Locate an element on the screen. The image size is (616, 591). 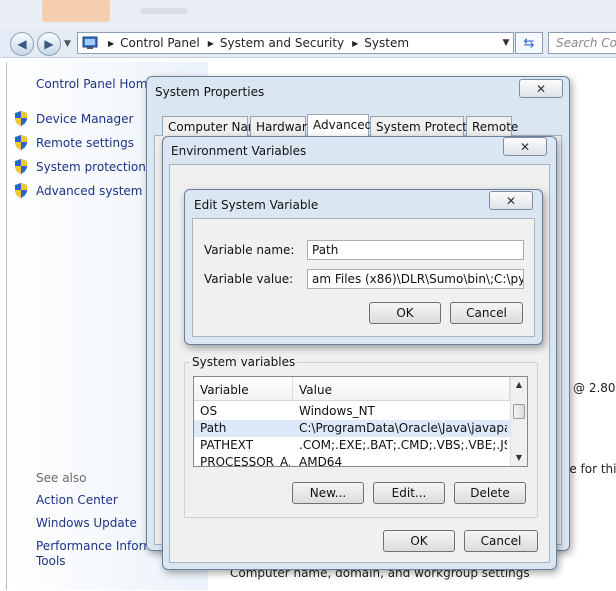
system-variables-label: System variables is located at coordinates (244, 362).